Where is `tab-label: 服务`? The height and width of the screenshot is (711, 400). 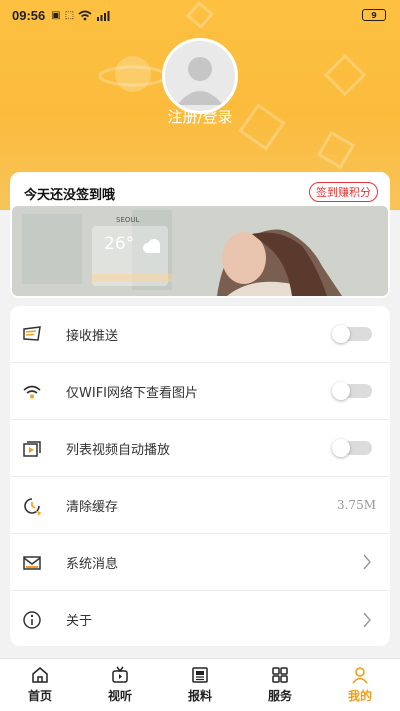 tab-label: 服务 is located at coordinates (279, 696).